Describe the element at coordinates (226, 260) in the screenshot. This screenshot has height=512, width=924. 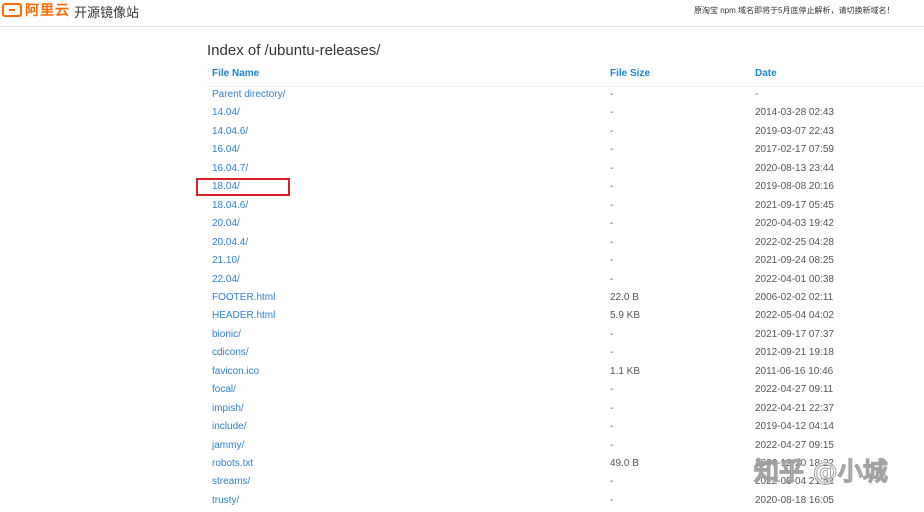
I see `file-link: 21.10/` at that location.